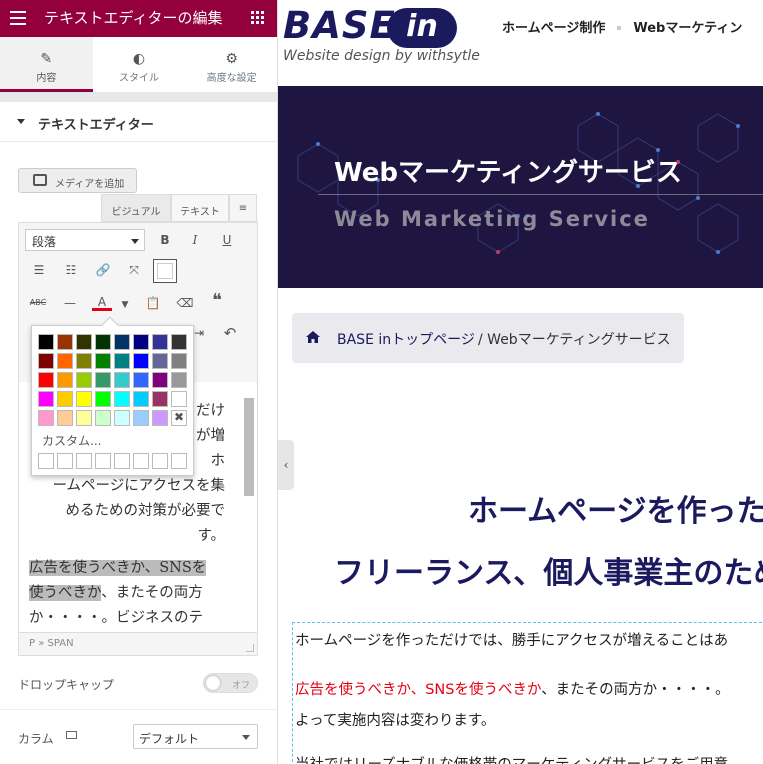  Describe the element at coordinates (179, 418) in the screenshot. I see `remove-color-icon: ✖` at that location.